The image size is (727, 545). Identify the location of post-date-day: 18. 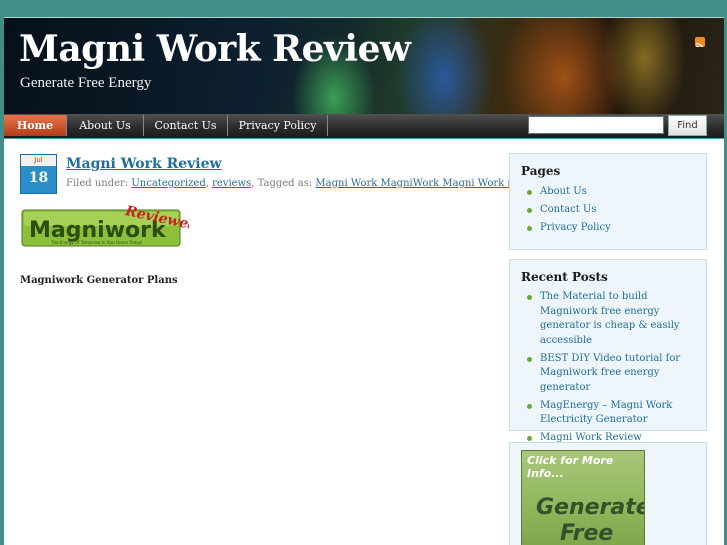
(38, 178).